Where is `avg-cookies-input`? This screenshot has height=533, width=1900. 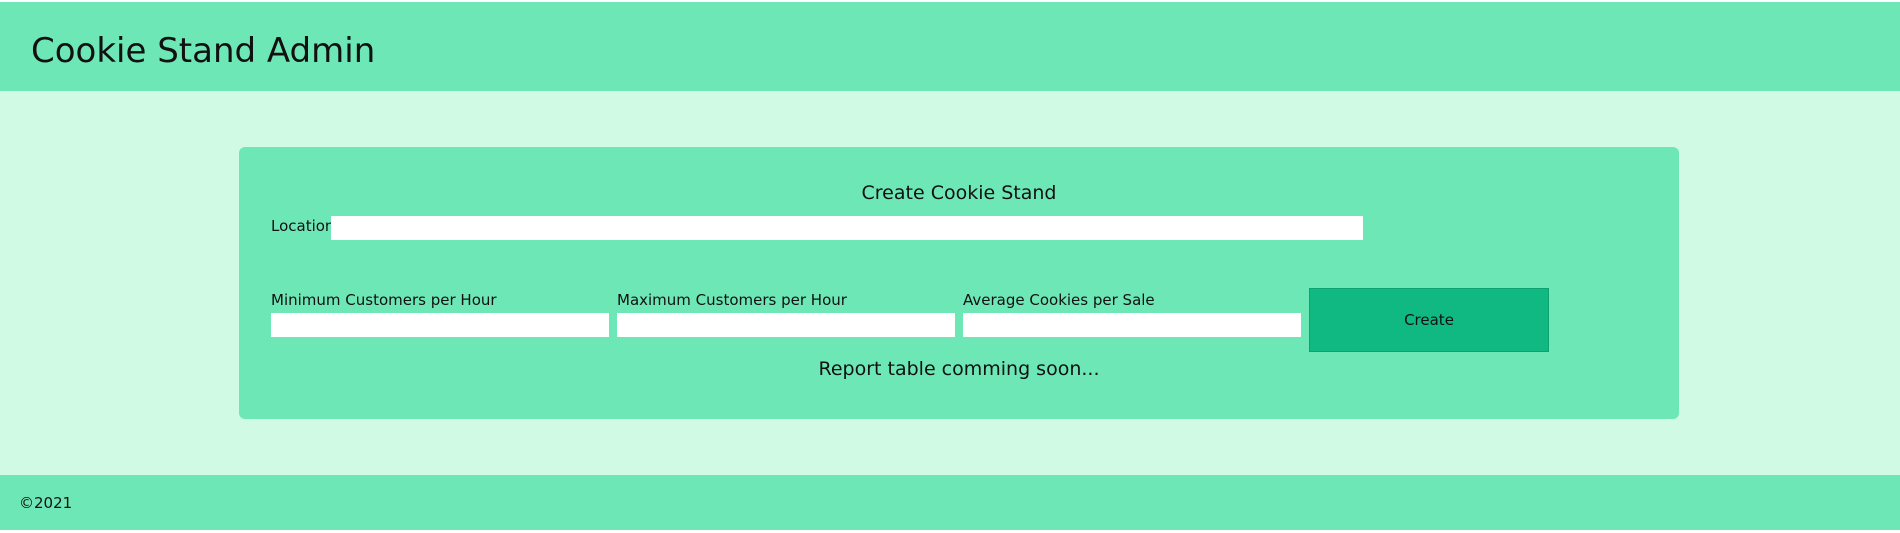
avg-cookies-input is located at coordinates (1132, 325).